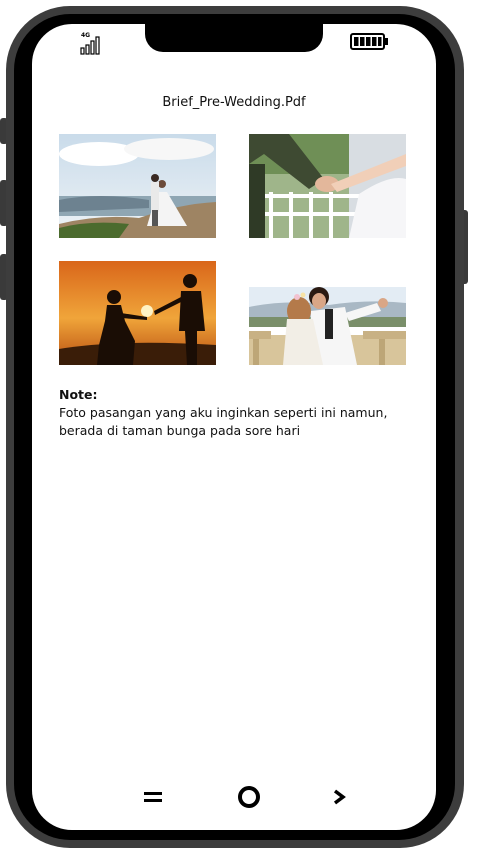 The width and height of the screenshot is (478, 853). Describe the element at coordinates (153, 797) in the screenshot. I see `menu-icon` at that location.